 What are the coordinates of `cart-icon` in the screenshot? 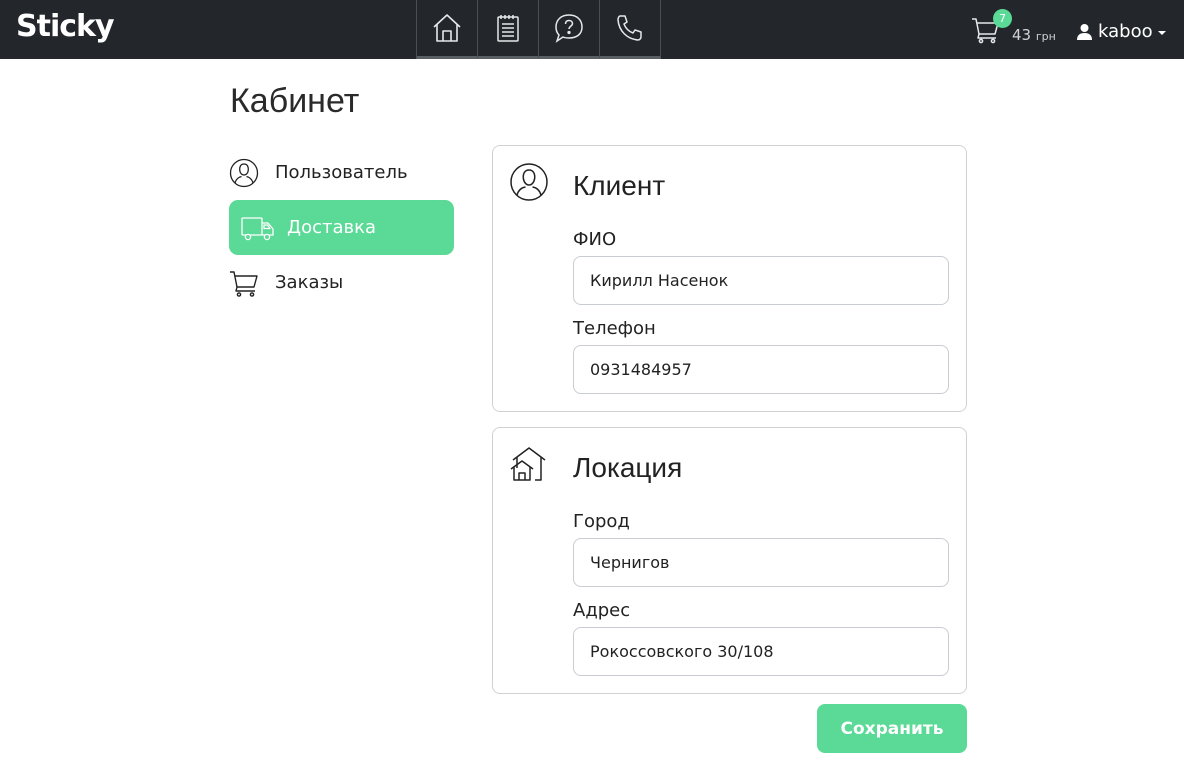 It's located at (244, 283).